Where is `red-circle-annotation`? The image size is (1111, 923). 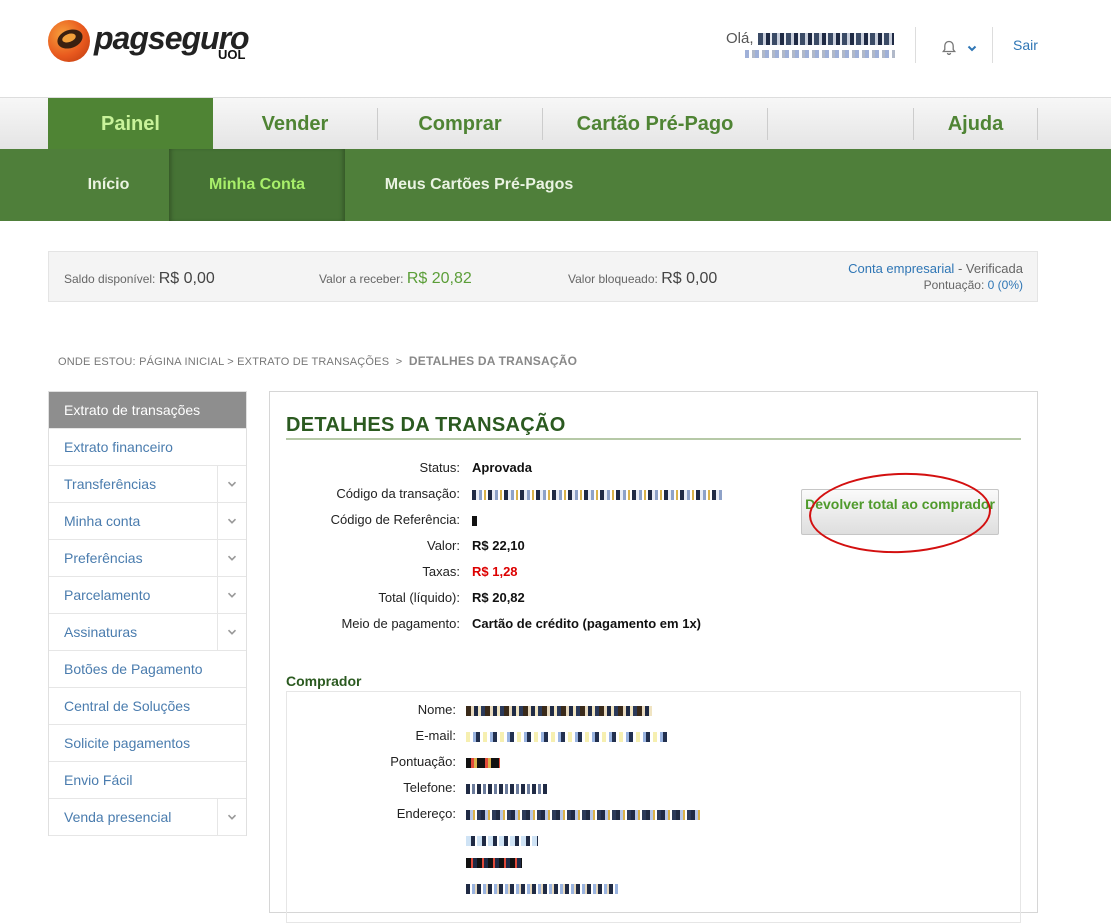 red-circle-annotation is located at coordinates (900, 513).